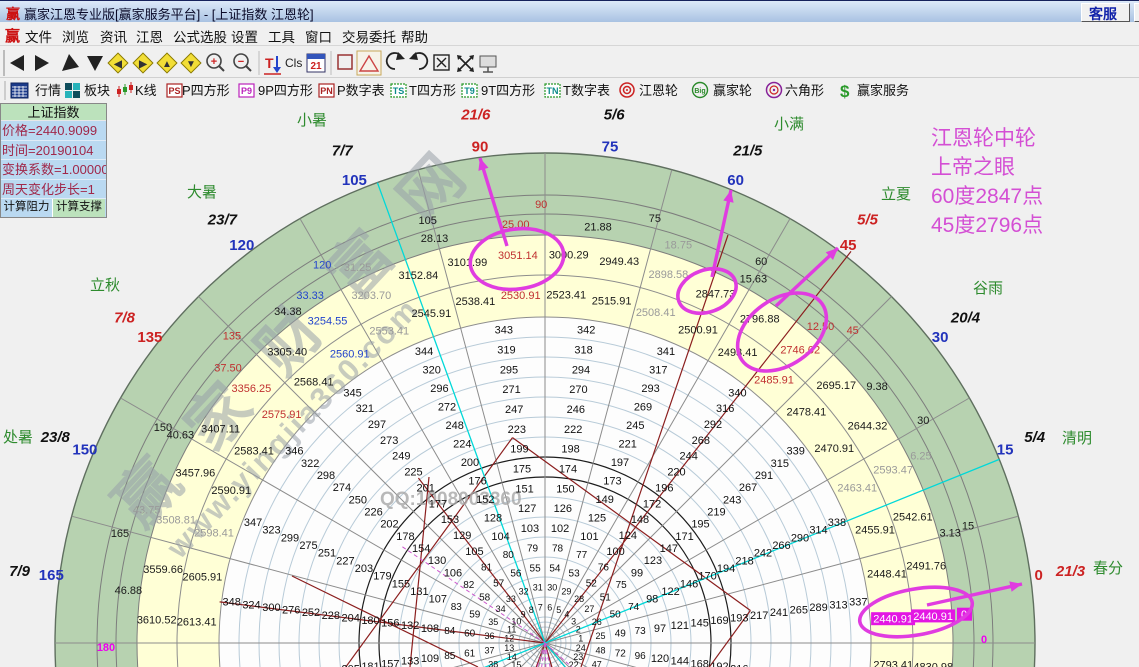  What do you see at coordinates (214, 533) in the screenshot?
I see `svg-text: 2598.41` at bounding box center [214, 533].